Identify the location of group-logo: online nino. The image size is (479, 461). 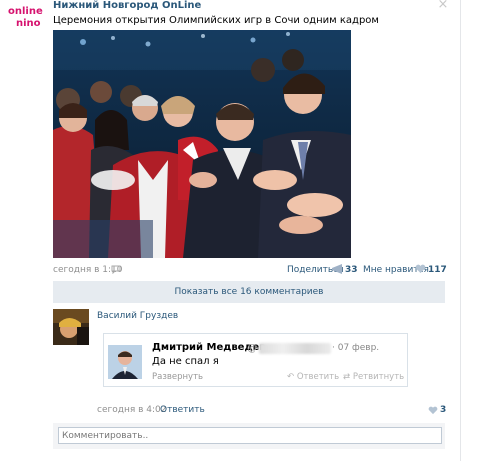
(27, 16).